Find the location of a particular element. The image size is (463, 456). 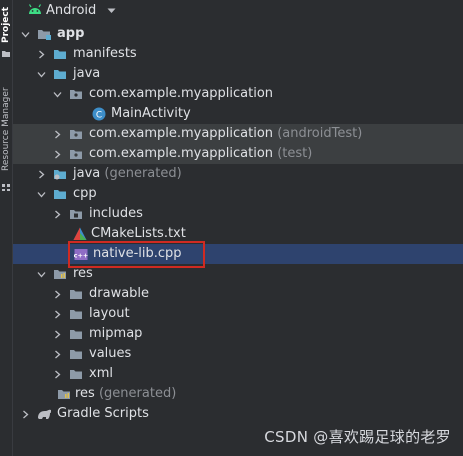

folder-name: java is located at coordinates (87, 173).